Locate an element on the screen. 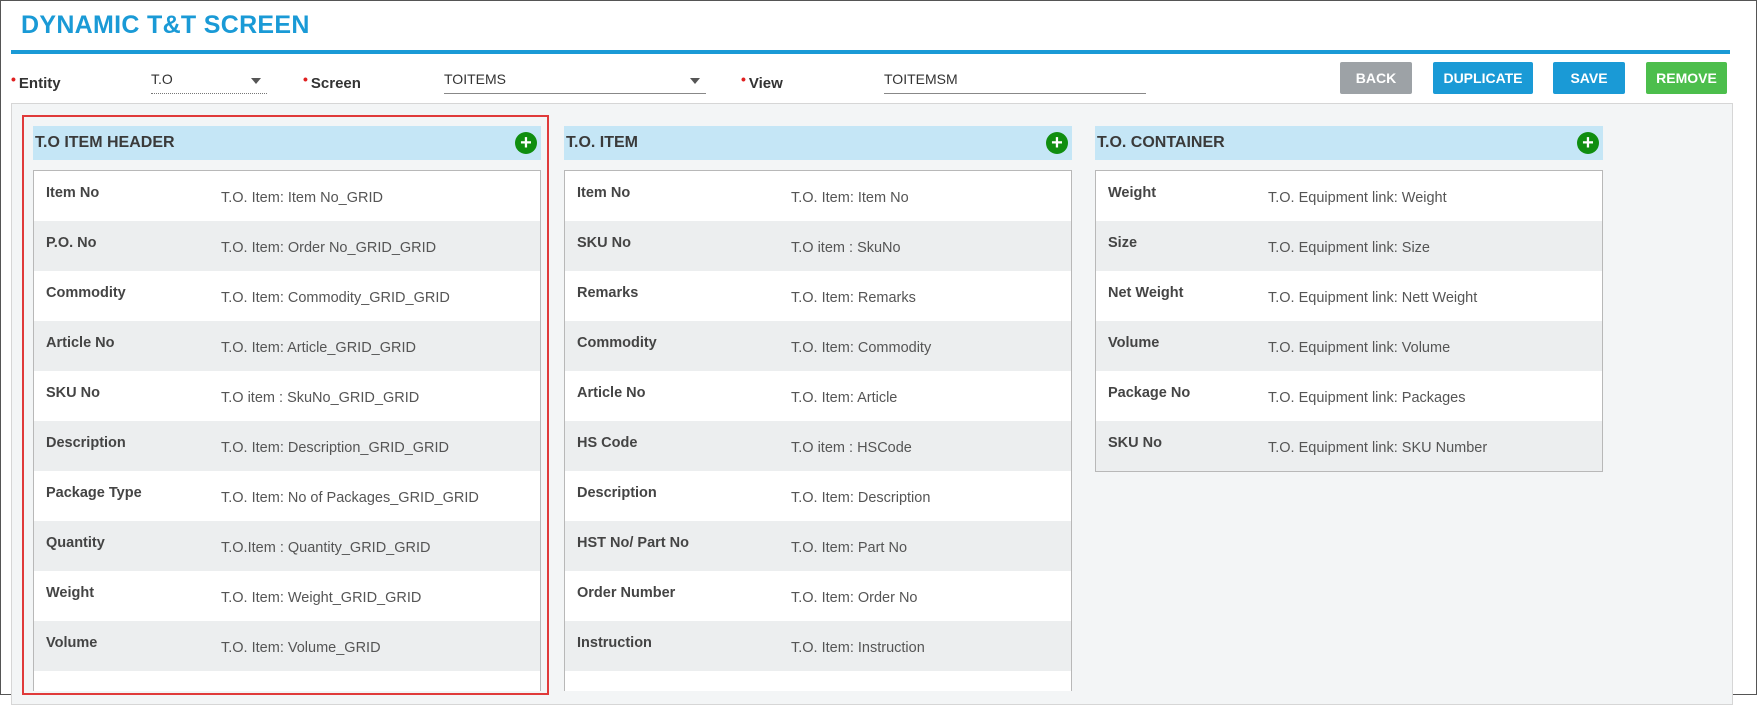  field-row: Volume T.O. Item: Volume_GRID is located at coordinates (287, 646).